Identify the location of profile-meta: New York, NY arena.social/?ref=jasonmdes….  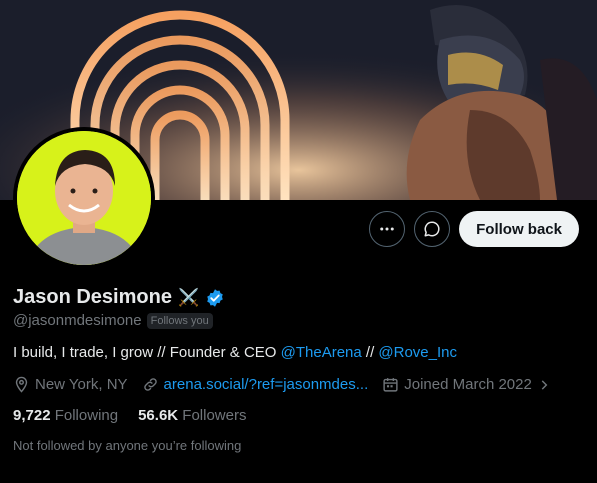
(282, 384).